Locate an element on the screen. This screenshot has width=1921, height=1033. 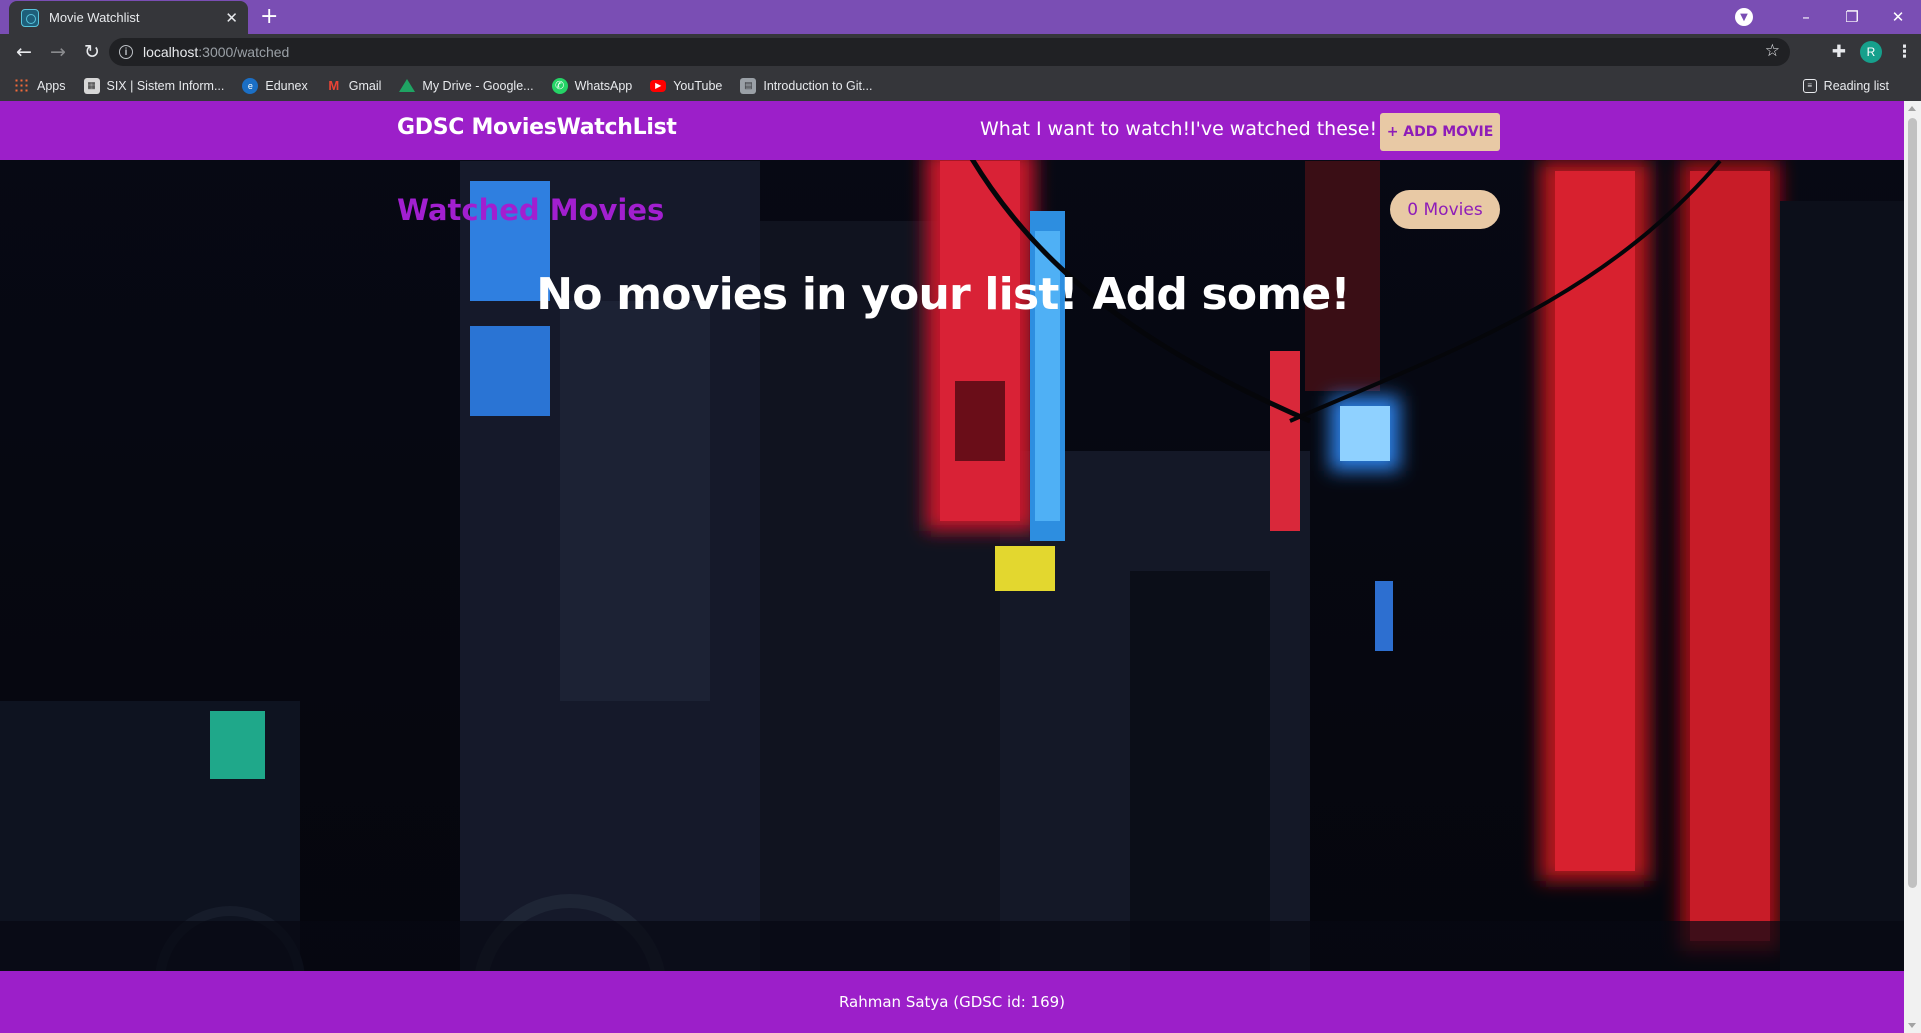
reading-list-button: ≡ Reading list is located at coordinates (1845, 85).